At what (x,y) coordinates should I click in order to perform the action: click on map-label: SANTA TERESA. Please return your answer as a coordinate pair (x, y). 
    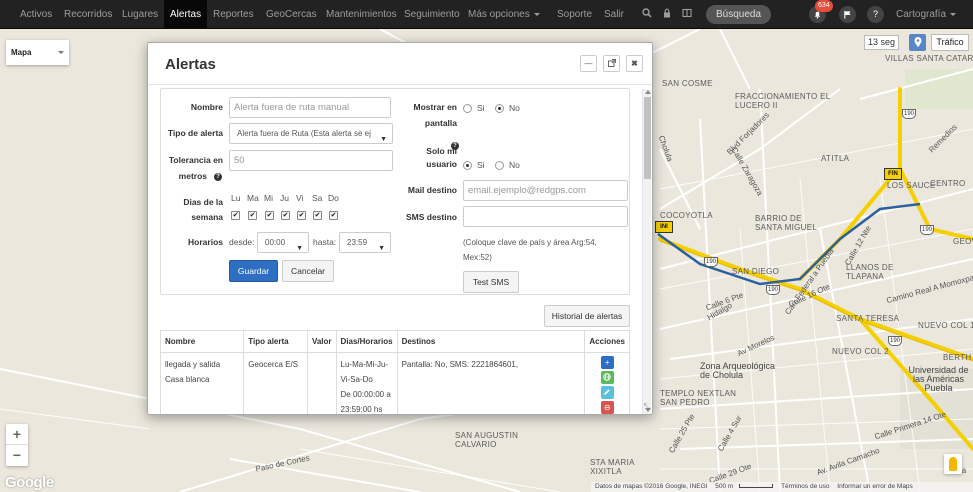
    Looking at the image, I should click on (868, 318).